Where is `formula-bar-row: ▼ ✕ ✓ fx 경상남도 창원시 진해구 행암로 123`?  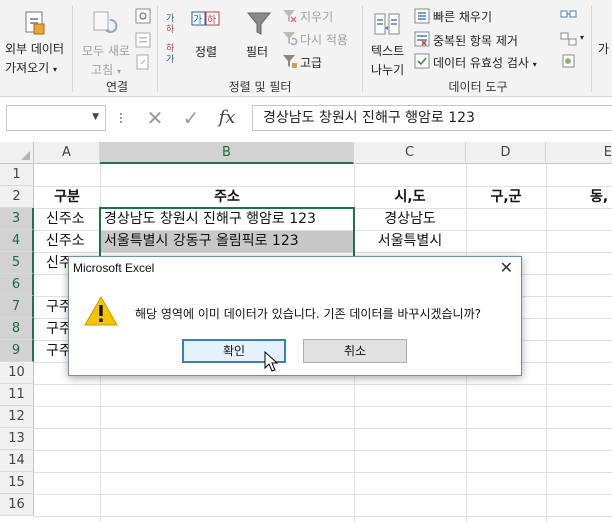
formula-bar-row: ▼ ✕ ✓ fx 경상남도 창원시 진해구 행암로 123 is located at coordinates (306, 119).